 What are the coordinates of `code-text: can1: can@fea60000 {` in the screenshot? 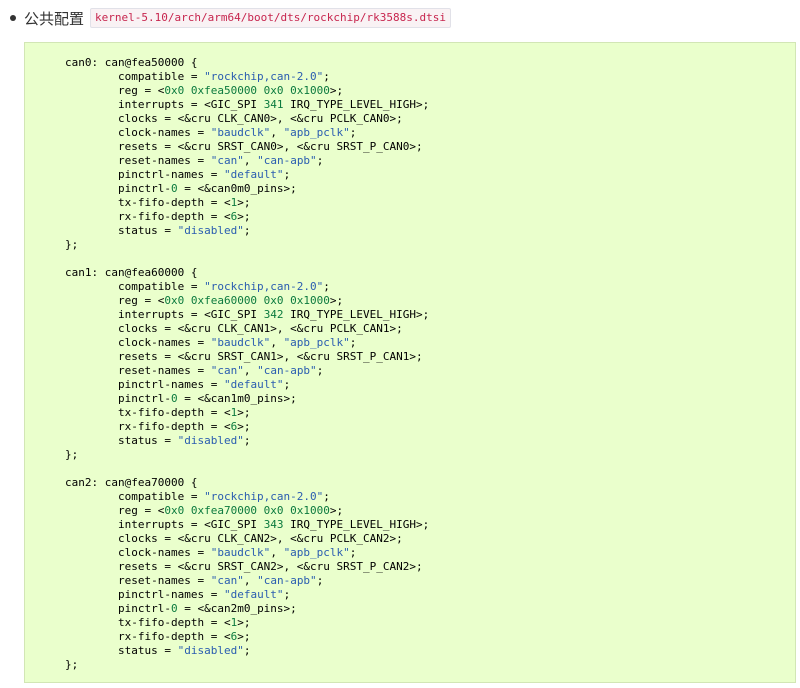 It's located at (131, 272).